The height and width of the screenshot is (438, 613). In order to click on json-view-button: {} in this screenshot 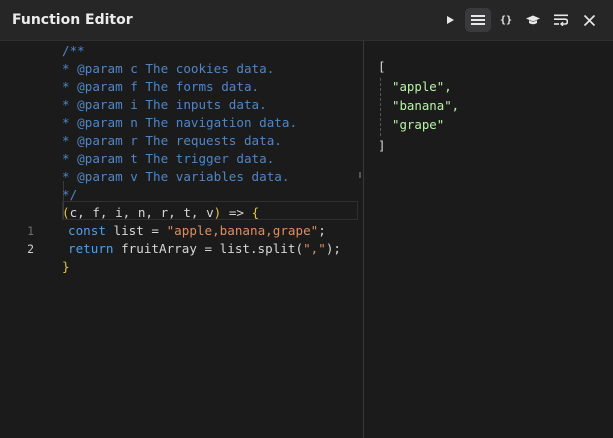, I will do `click(506, 20)`.